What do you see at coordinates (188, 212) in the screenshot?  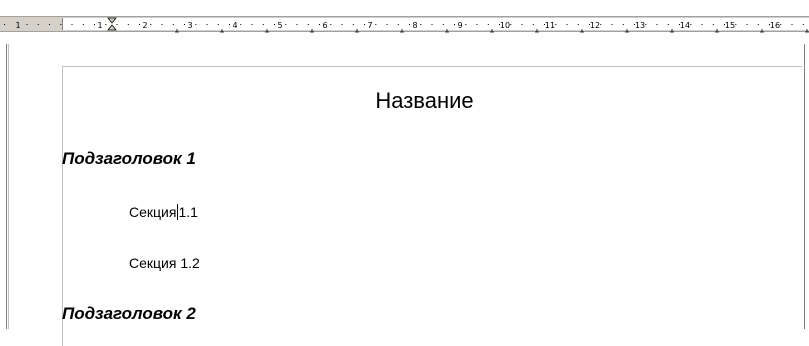 I see `section-1-1-text-after: 1.1` at bounding box center [188, 212].